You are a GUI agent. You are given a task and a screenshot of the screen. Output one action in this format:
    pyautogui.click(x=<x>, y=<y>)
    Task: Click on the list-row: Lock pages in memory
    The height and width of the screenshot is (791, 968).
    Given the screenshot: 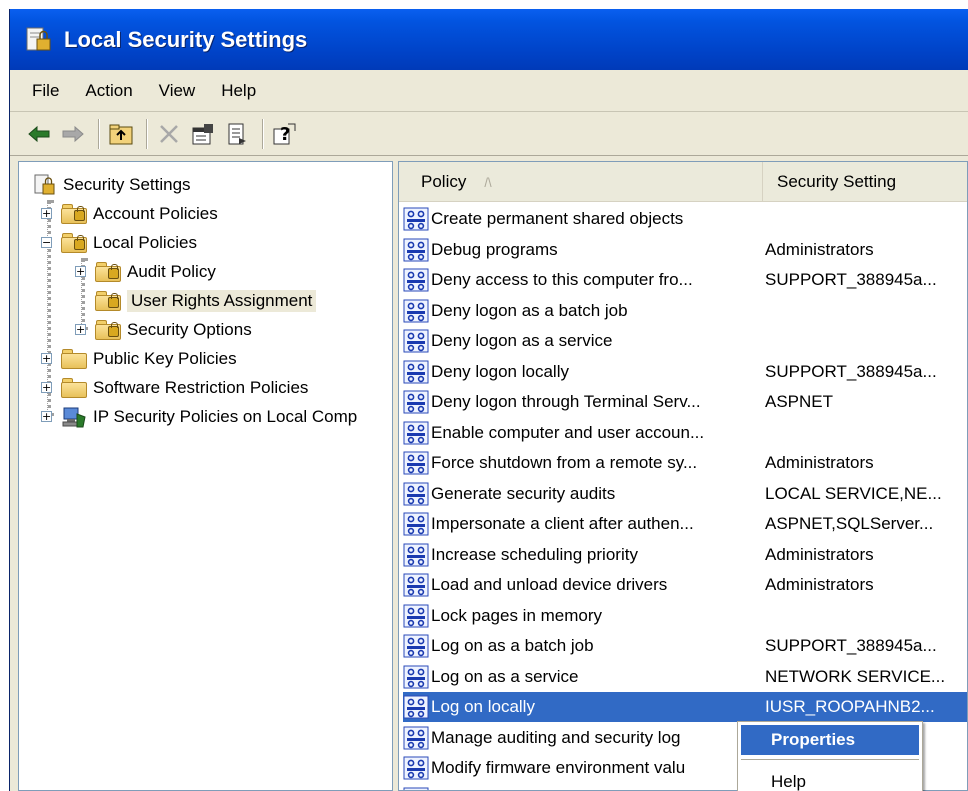 What is the action you would take?
    pyautogui.click(x=685, y=616)
    